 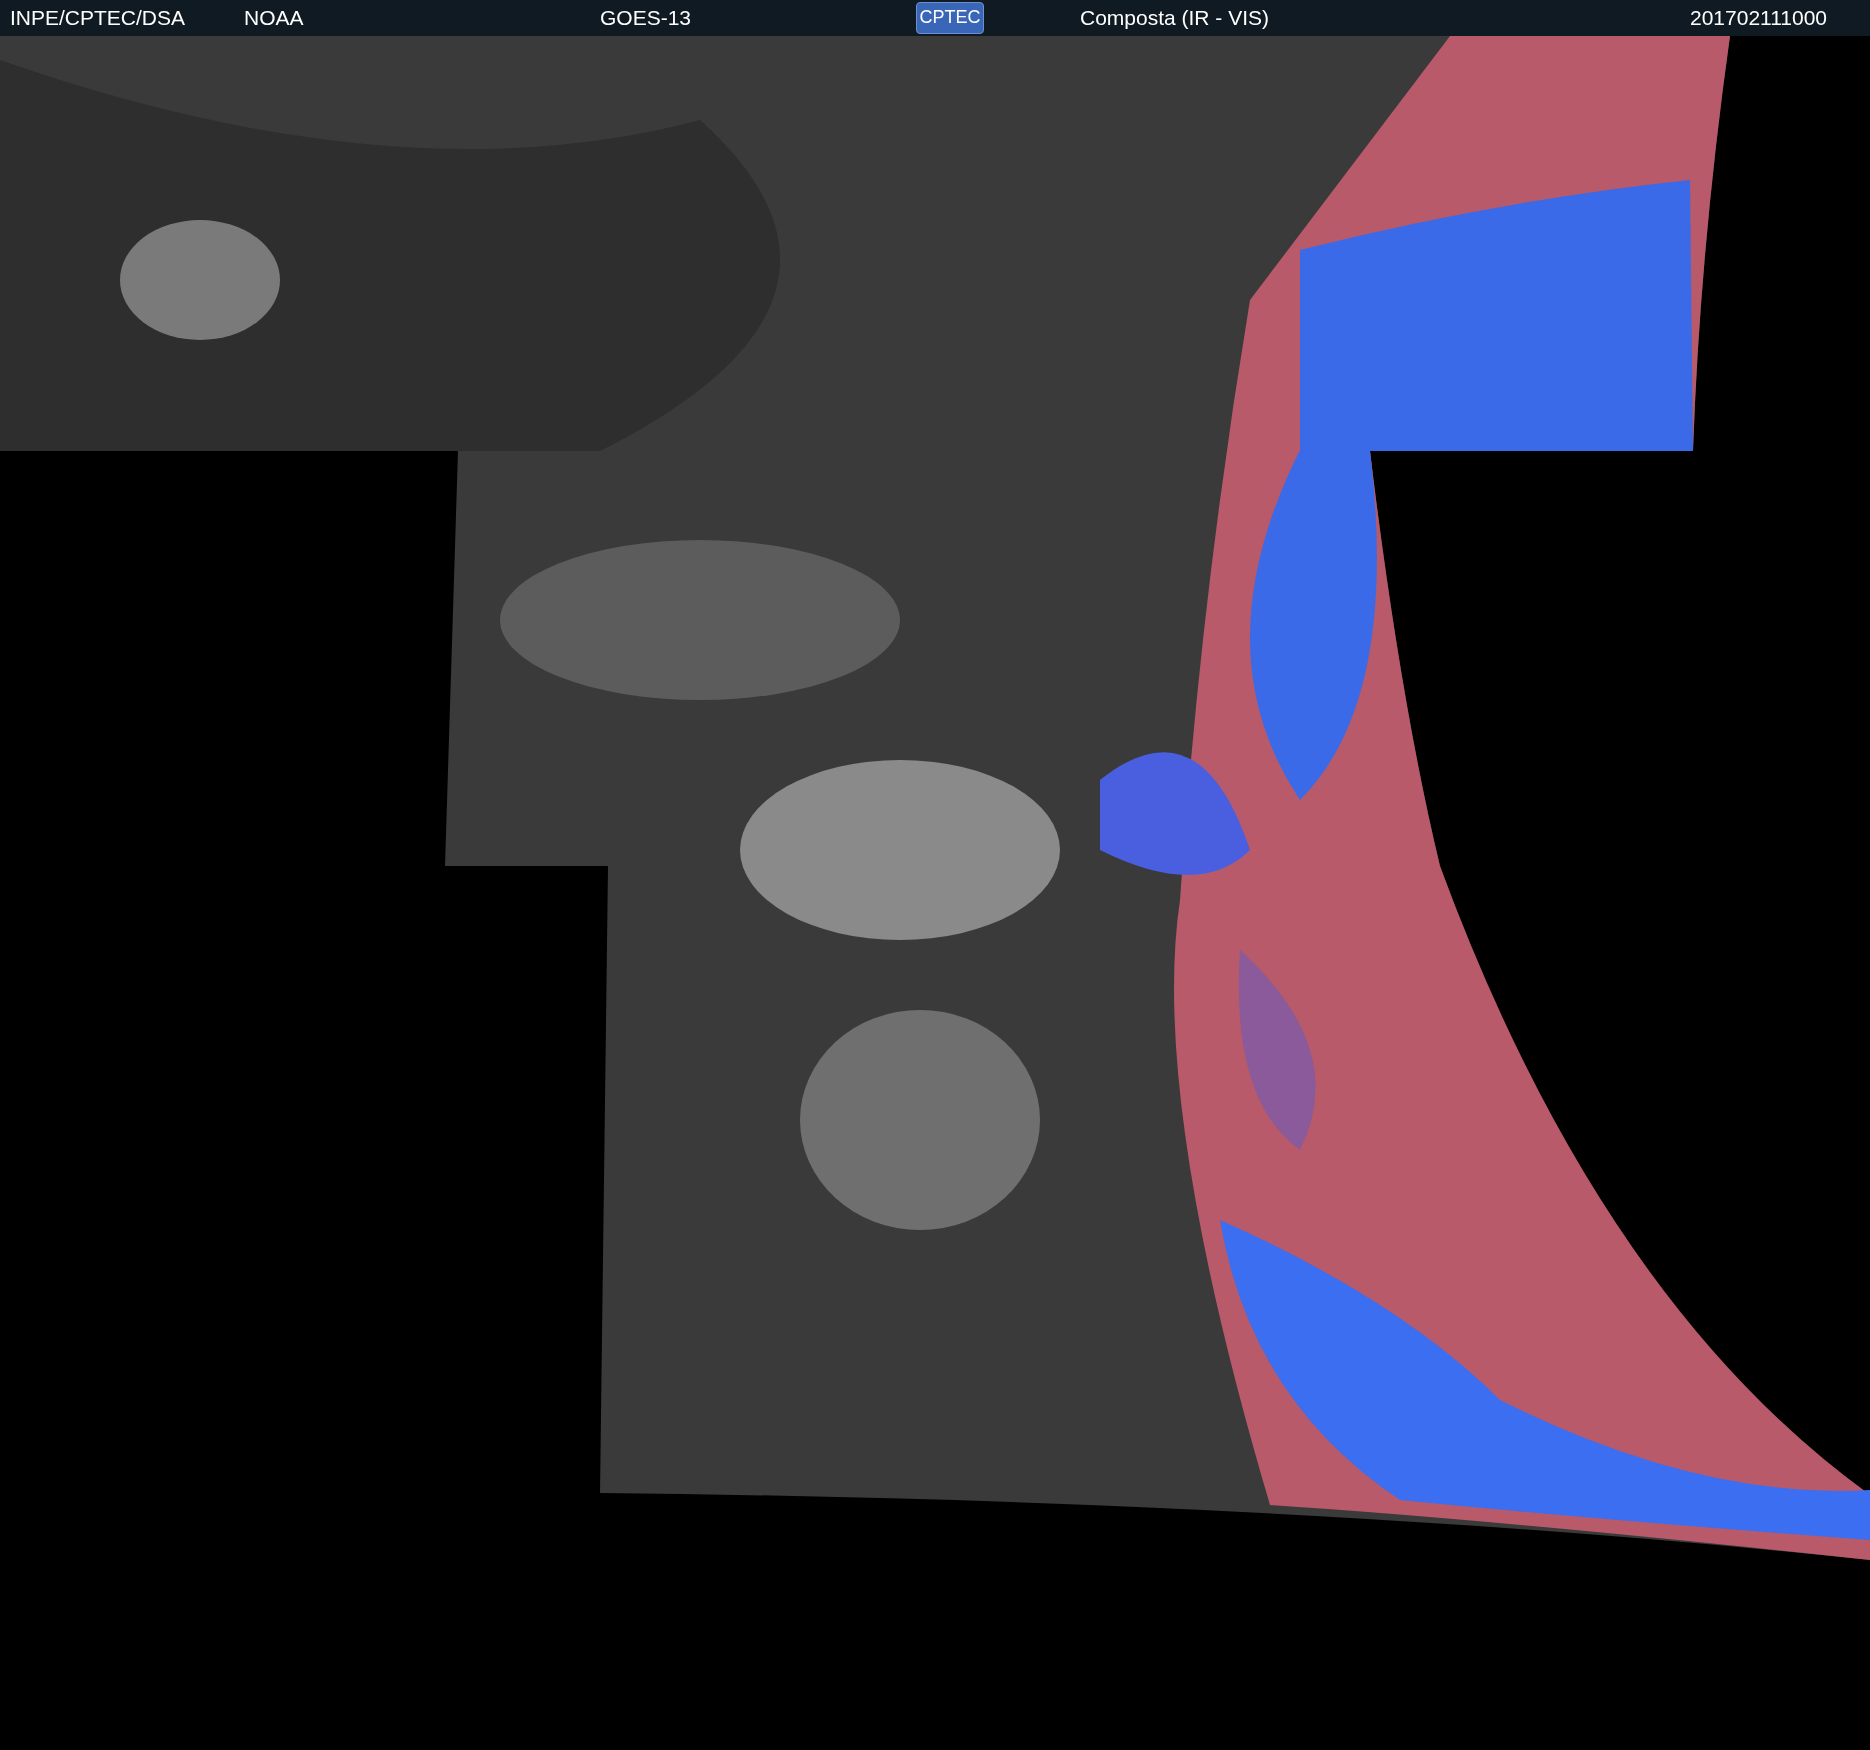 What do you see at coordinates (1175, 18) in the screenshot?
I see `product-label: Composta (IR - VIS)` at bounding box center [1175, 18].